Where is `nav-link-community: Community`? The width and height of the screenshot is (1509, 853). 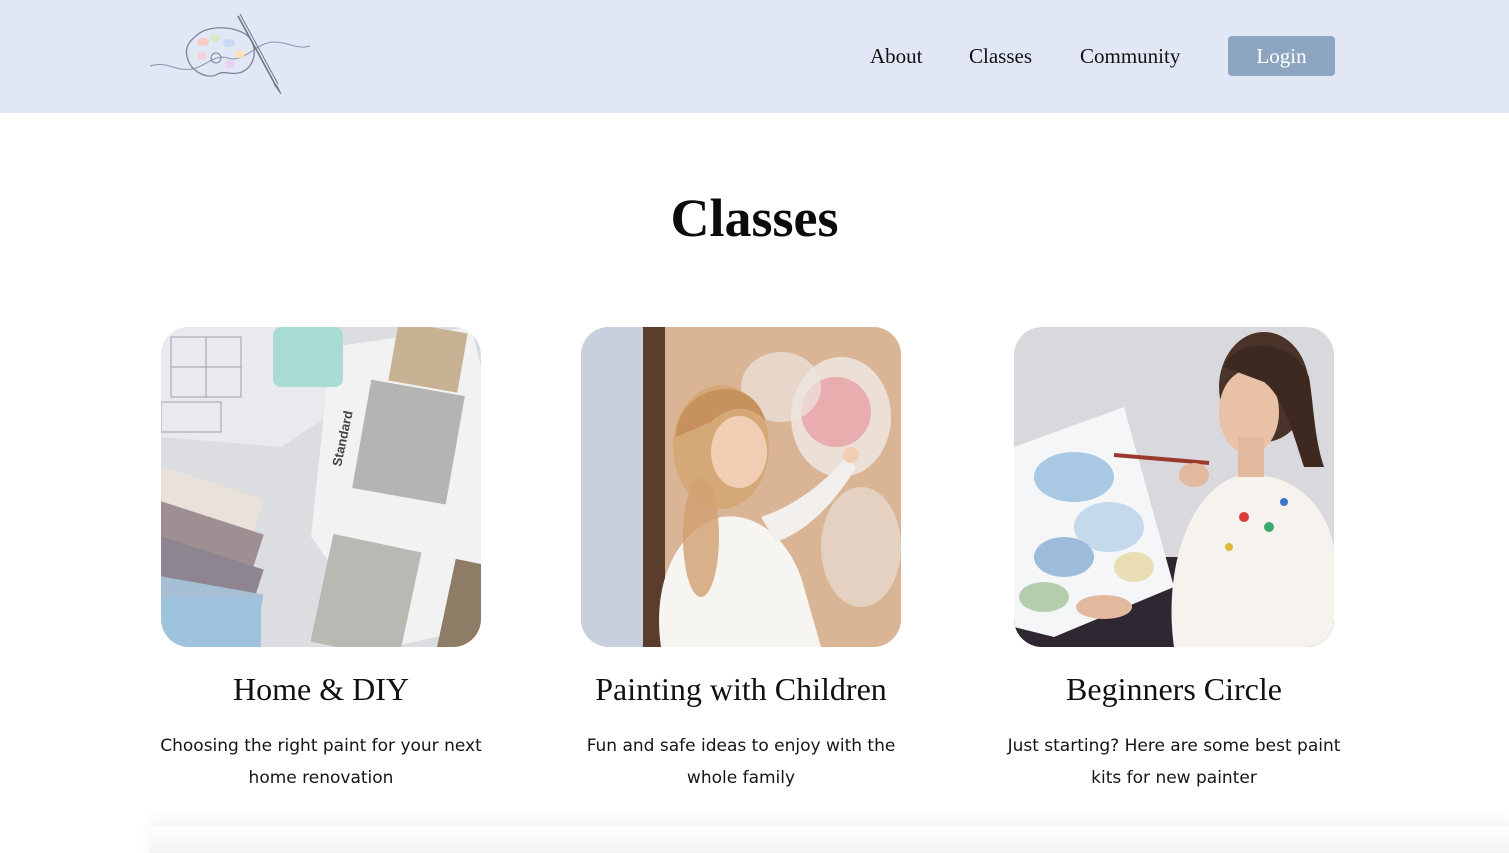 nav-link-community: Community is located at coordinates (1130, 56).